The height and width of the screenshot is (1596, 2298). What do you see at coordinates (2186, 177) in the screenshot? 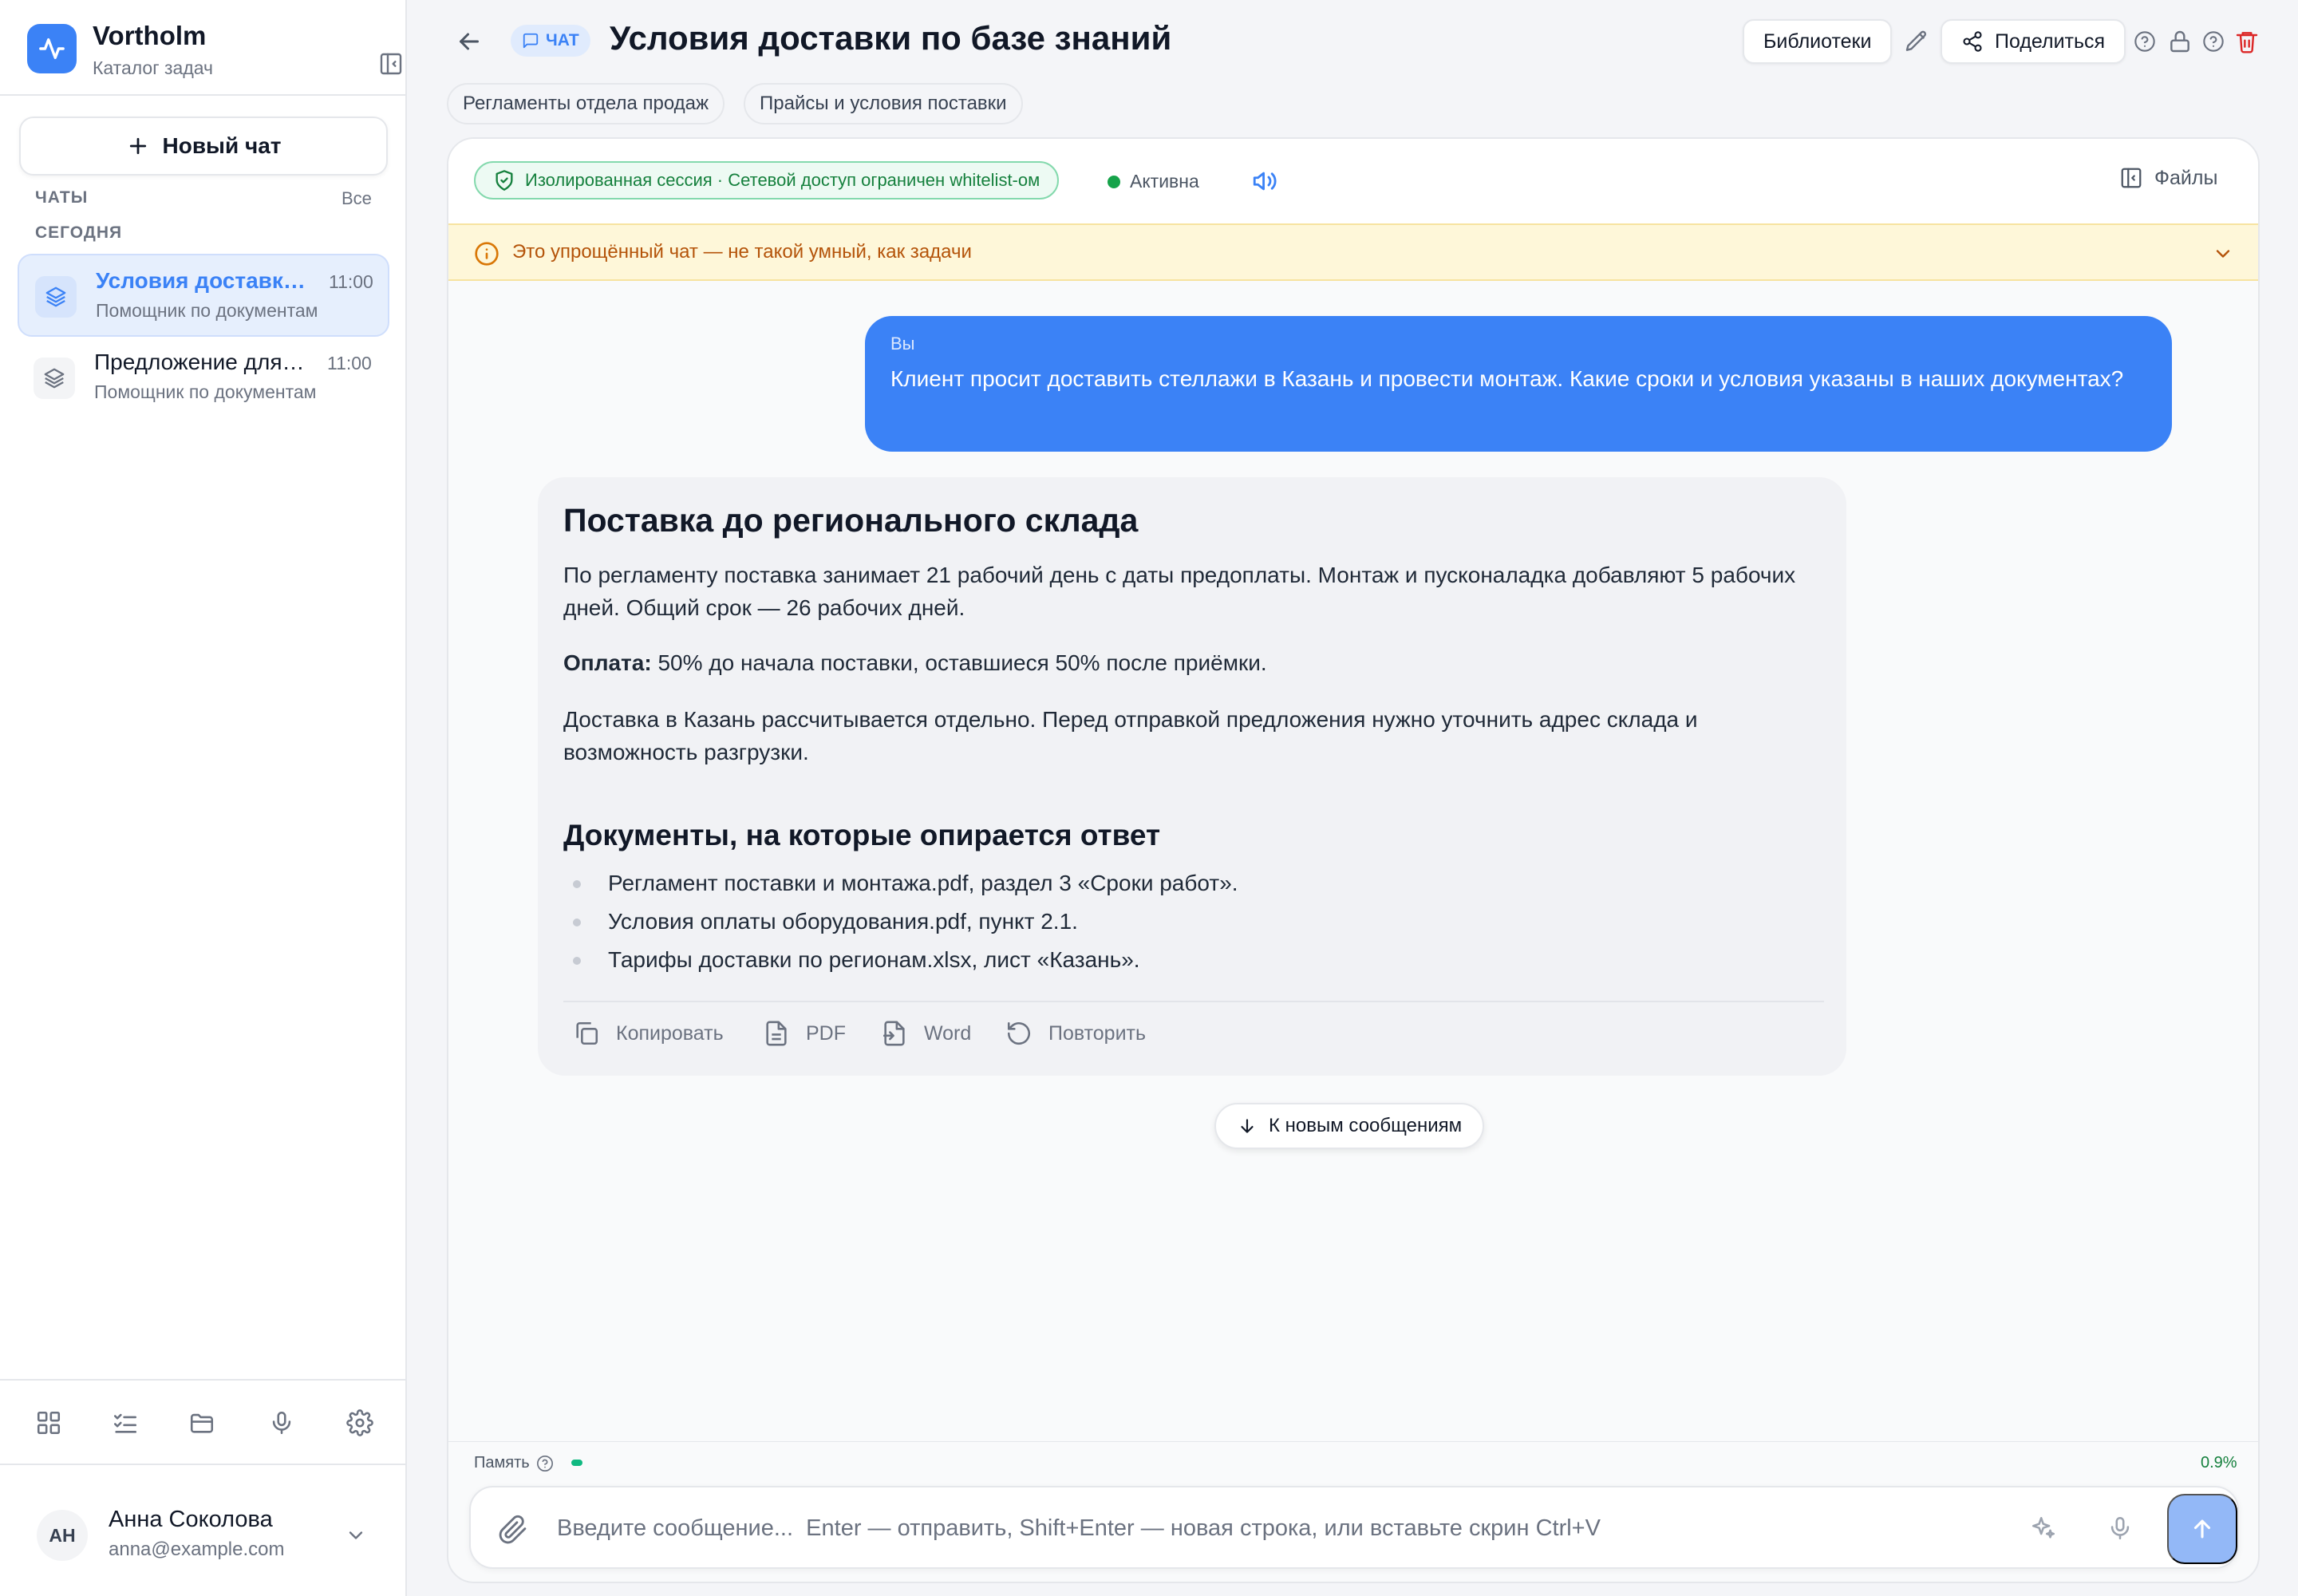
I see `files-label: Файлы` at bounding box center [2186, 177].